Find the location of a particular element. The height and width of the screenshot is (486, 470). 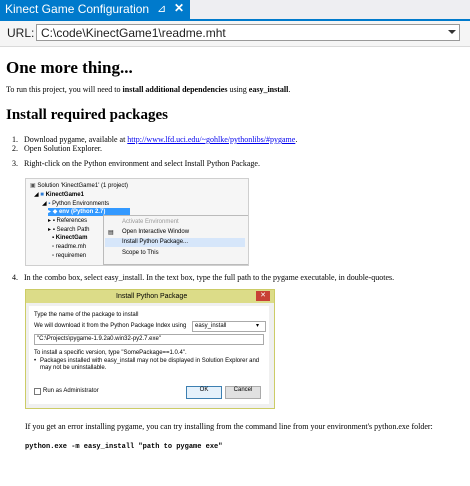

environments-label: Python Environments is located at coordinates (81, 204).